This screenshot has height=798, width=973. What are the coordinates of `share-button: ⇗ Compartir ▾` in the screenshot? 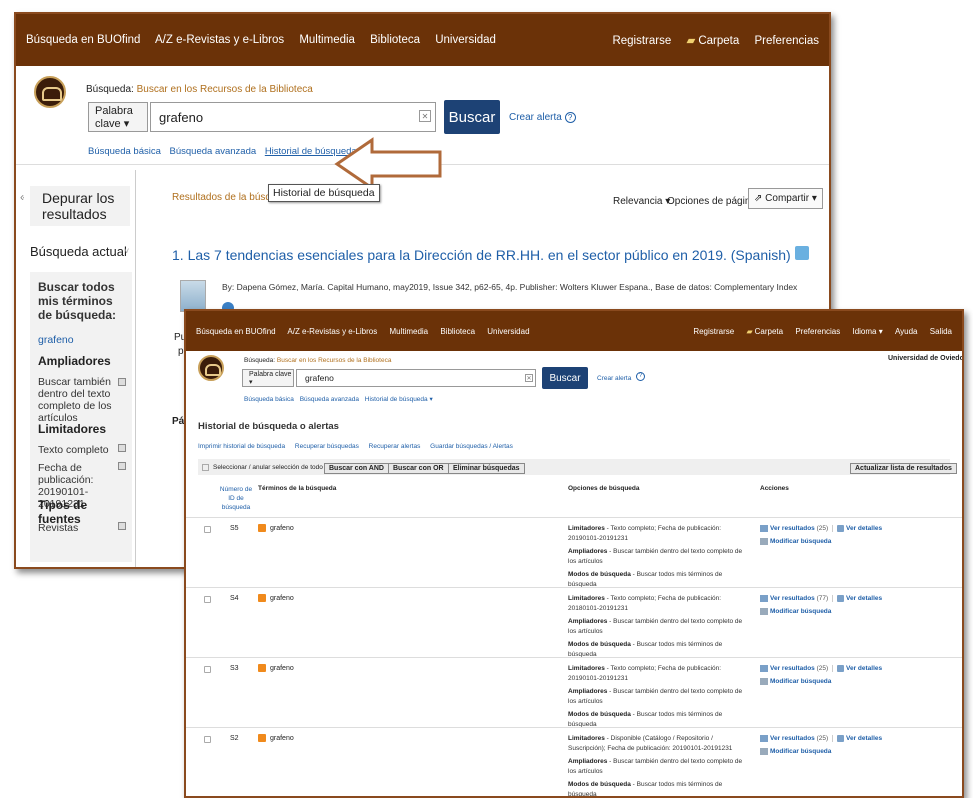 It's located at (785, 198).